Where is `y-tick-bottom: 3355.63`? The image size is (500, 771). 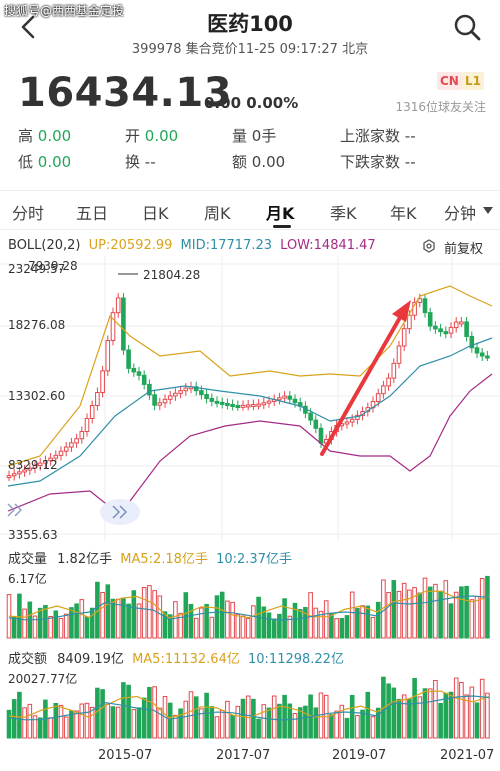 y-tick-bottom: 3355.63 is located at coordinates (33, 535).